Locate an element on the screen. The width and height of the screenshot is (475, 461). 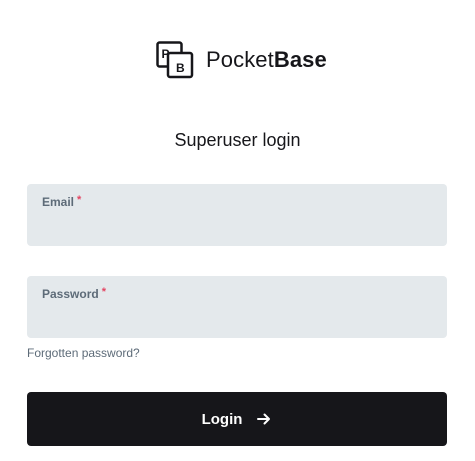
password-input is located at coordinates (237, 318).